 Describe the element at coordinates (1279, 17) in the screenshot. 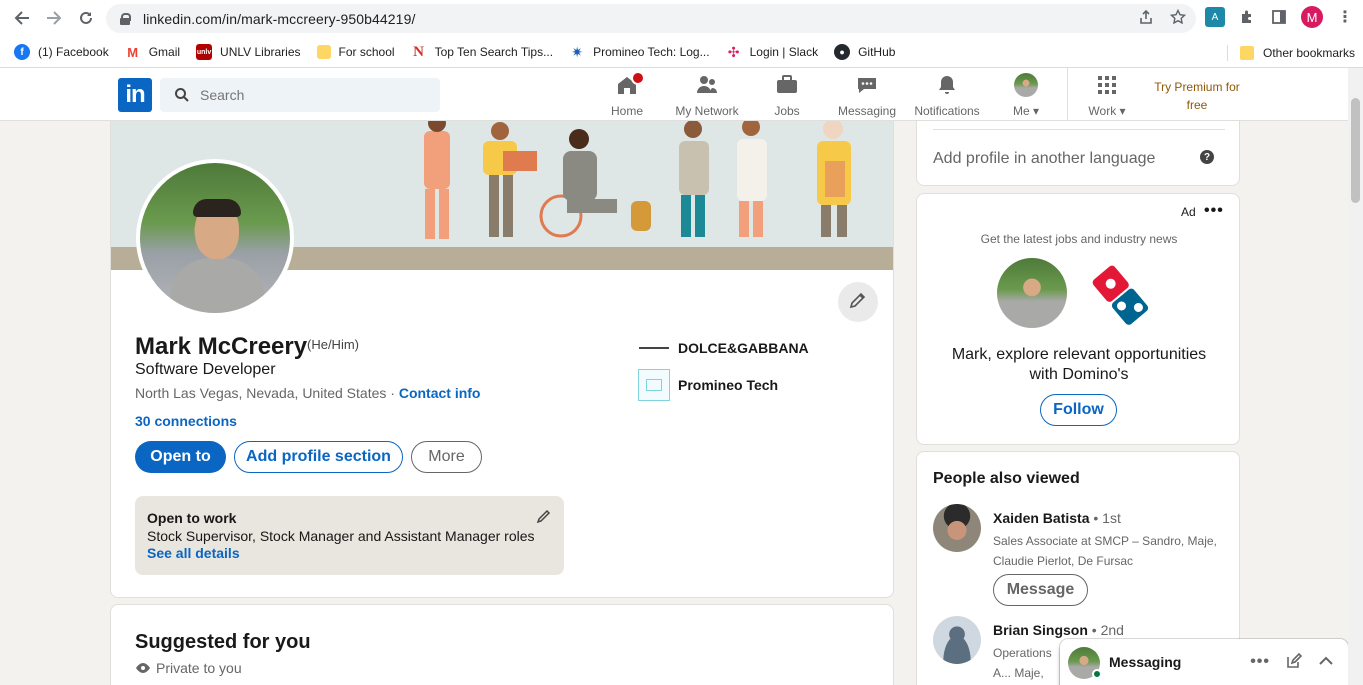

I see `side-panel-icon` at that location.